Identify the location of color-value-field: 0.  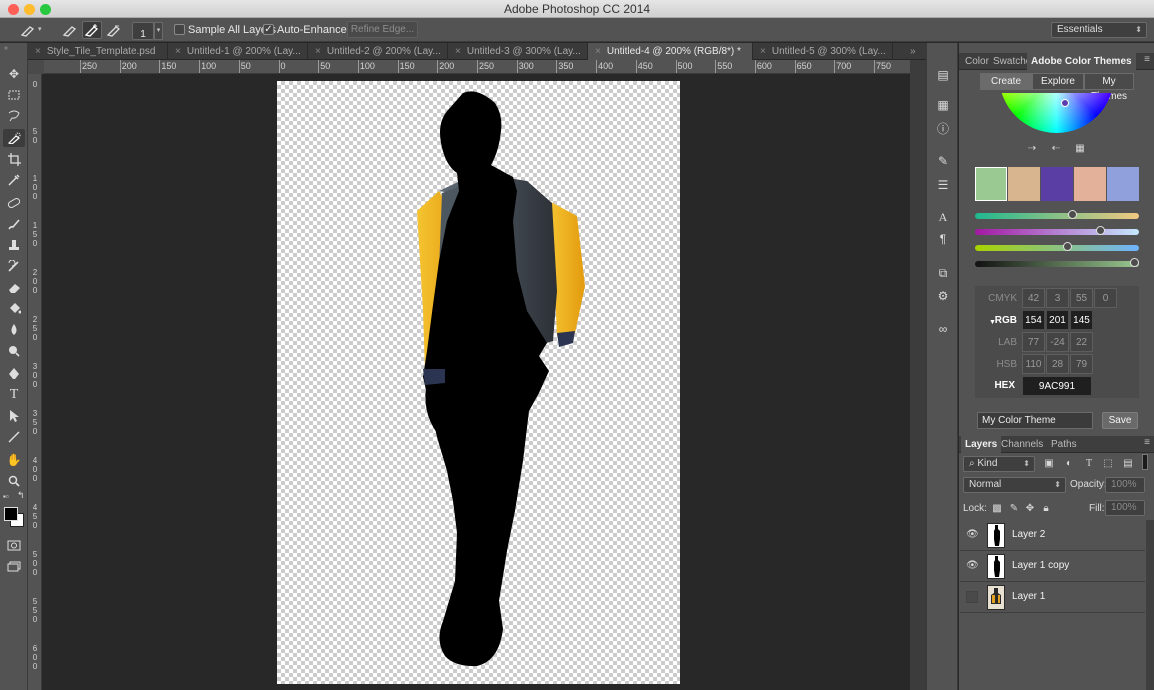
(1105, 298).